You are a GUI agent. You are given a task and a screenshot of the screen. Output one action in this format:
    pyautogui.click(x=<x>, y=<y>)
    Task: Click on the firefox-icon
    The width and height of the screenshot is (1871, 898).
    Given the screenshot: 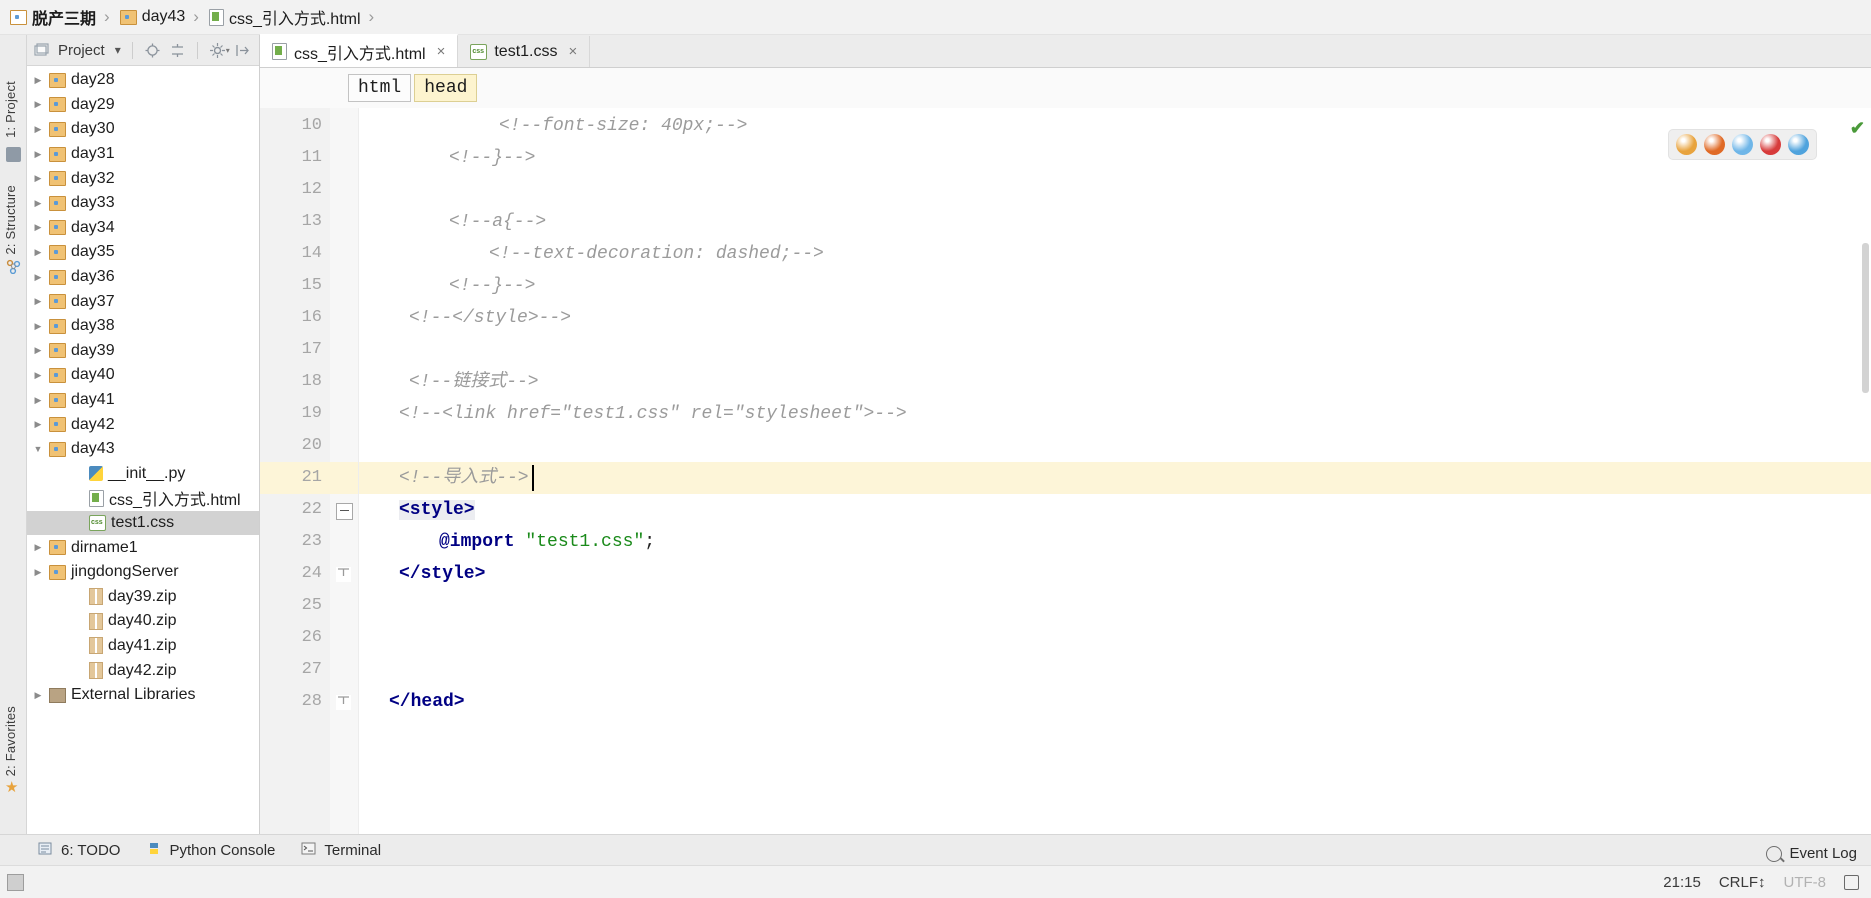 What is the action you would take?
    pyautogui.click(x=1714, y=144)
    